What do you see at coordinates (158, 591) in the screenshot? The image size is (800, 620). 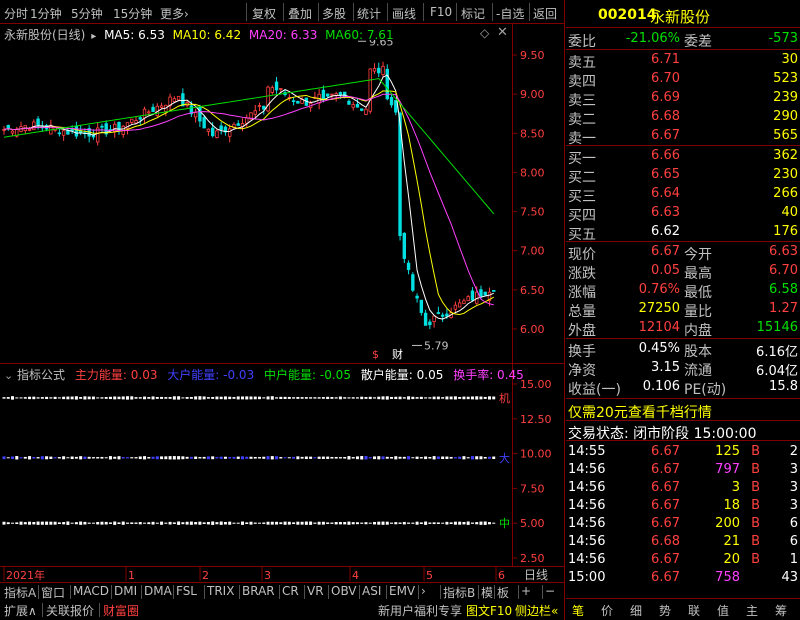 I see `indicator-tab: DMA` at bounding box center [158, 591].